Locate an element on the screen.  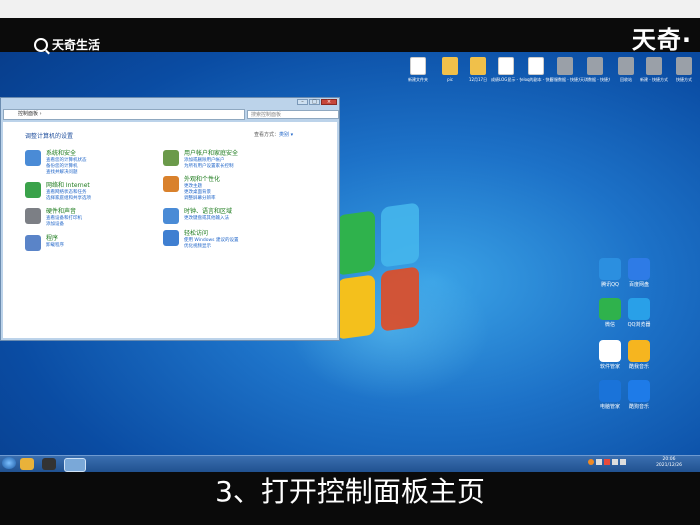
category-link: 查找并解决问题 is located at coordinates (105, 173).